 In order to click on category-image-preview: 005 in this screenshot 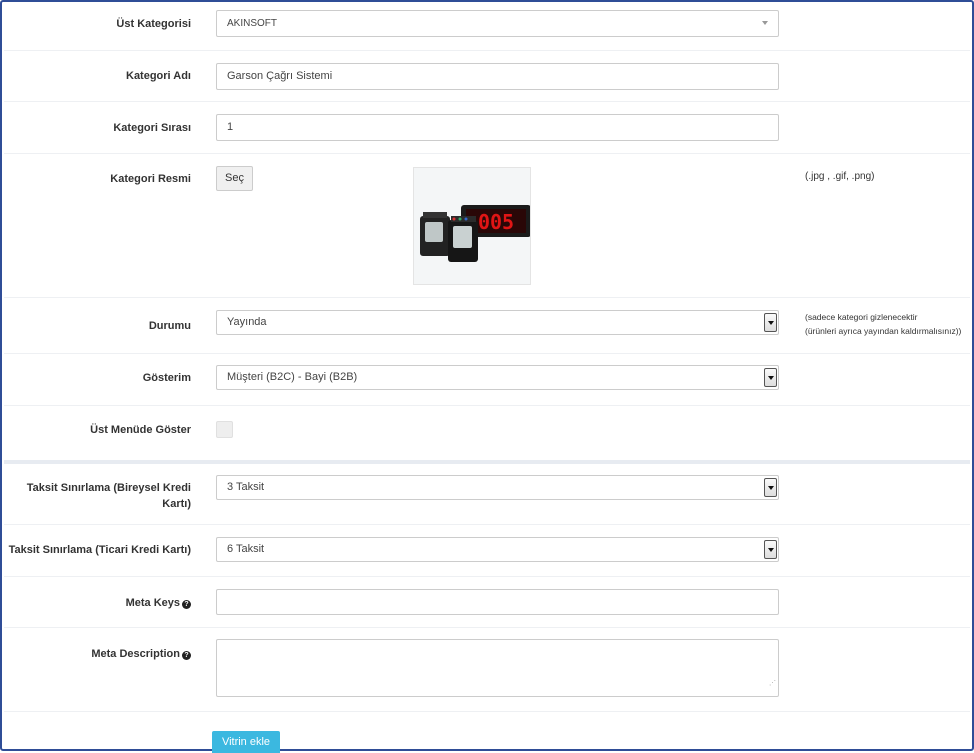, I will do `click(472, 226)`.